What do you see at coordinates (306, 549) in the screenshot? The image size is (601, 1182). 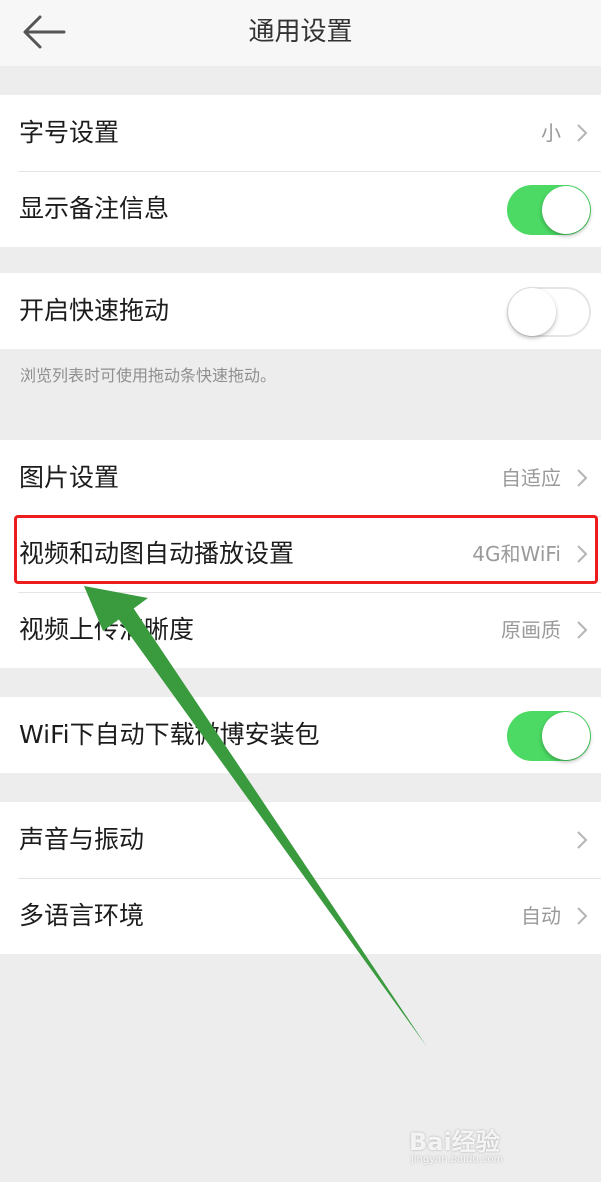 I see `highlight-box` at bounding box center [306, 549].